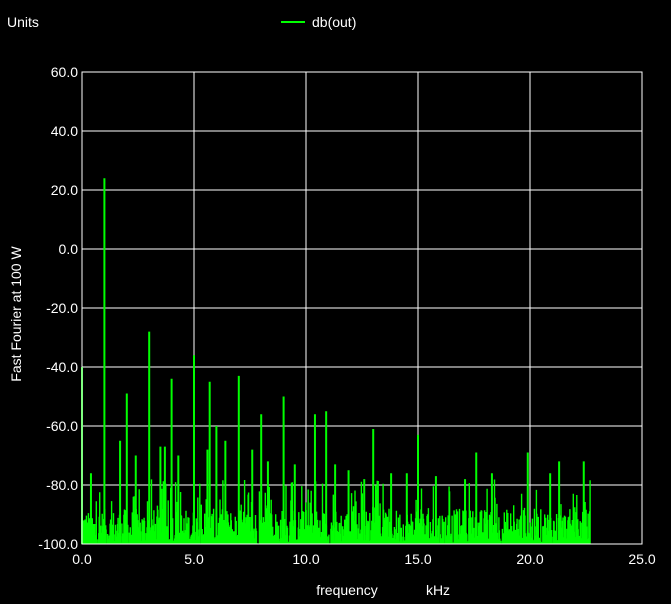 The image size is (671, 604). I want to click on x-axis-unit: kHz, so click(438, 590).